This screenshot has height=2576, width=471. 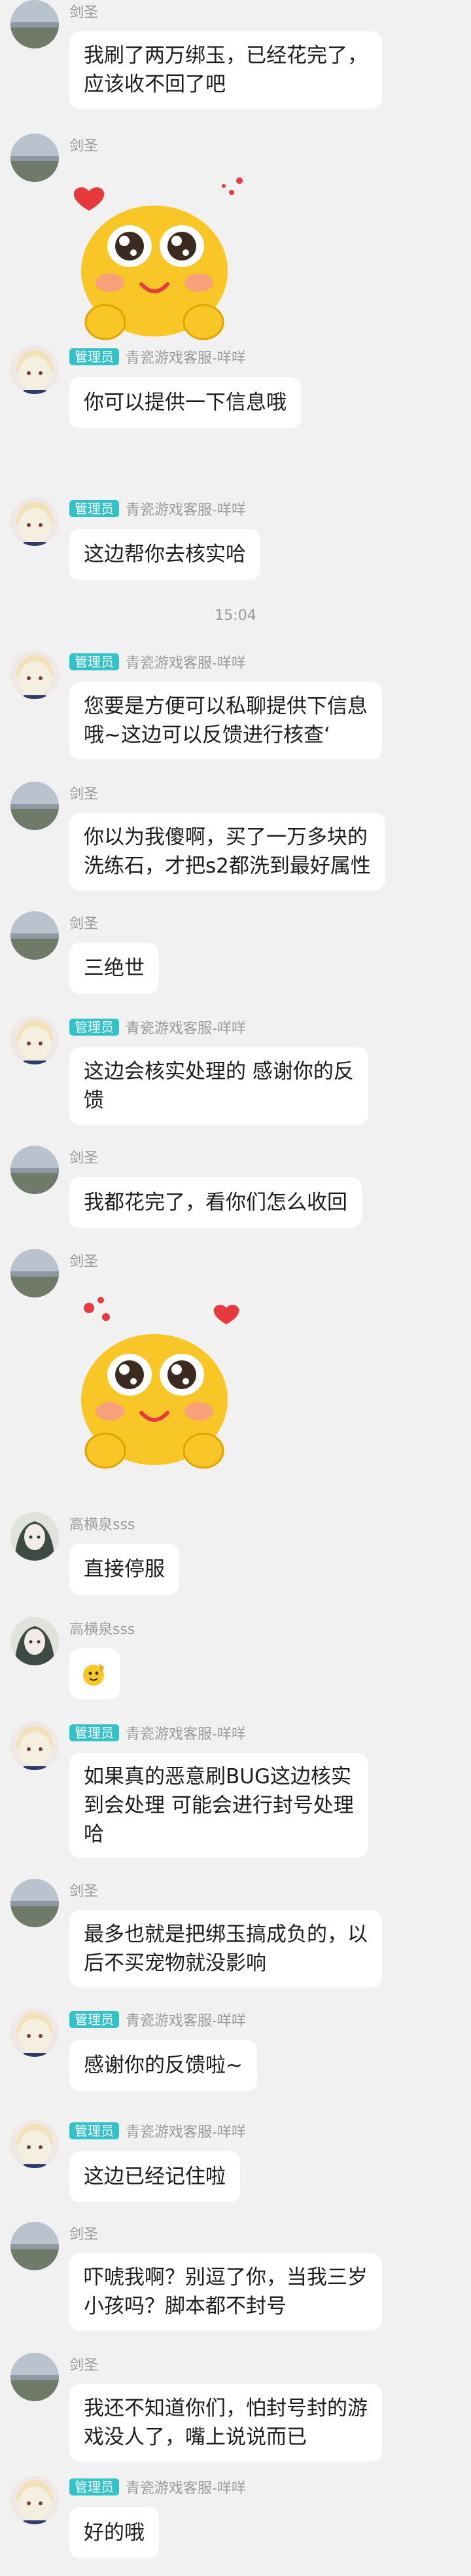 I want to click on message-bubble: 你以为我傻啊，买了一万多块的 洗练石，才把s2都洗到最好属性, so click(x=227, y=851).